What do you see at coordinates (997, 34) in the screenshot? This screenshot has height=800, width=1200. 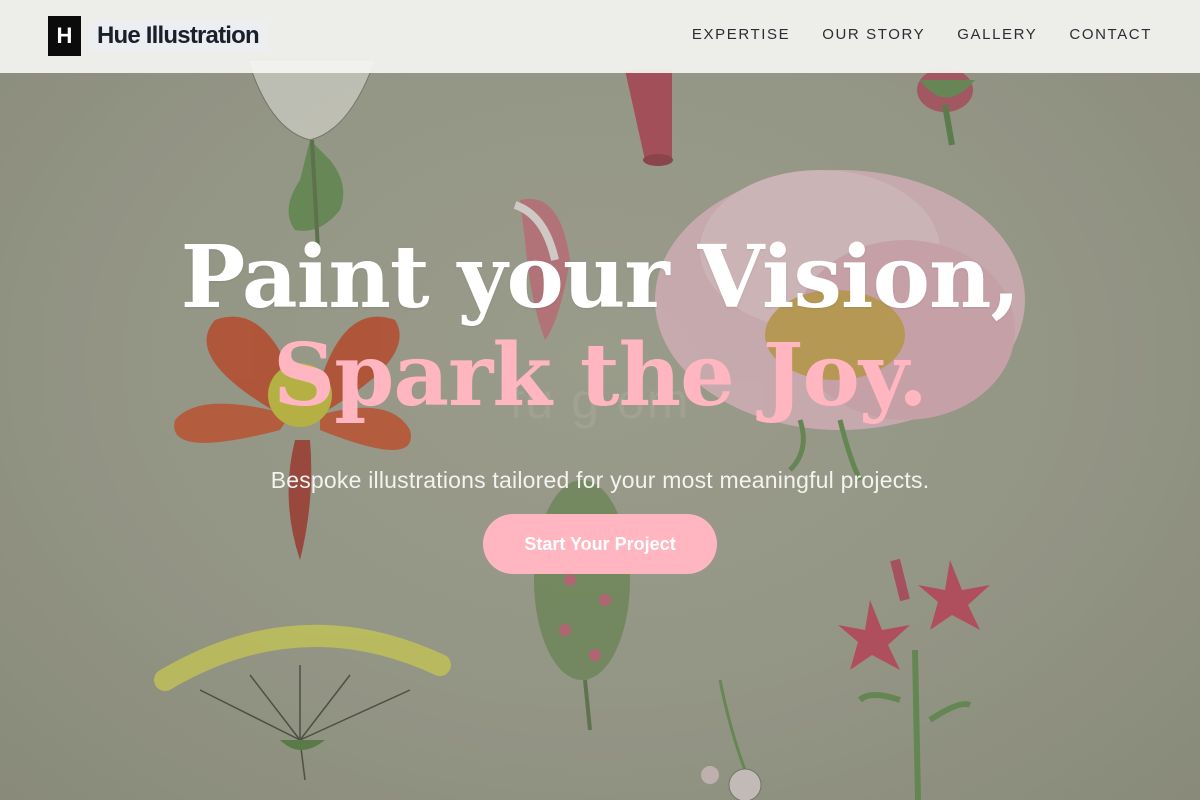 I see `nav-link-gallery: GALLERY` at bounding box center [997, 34].